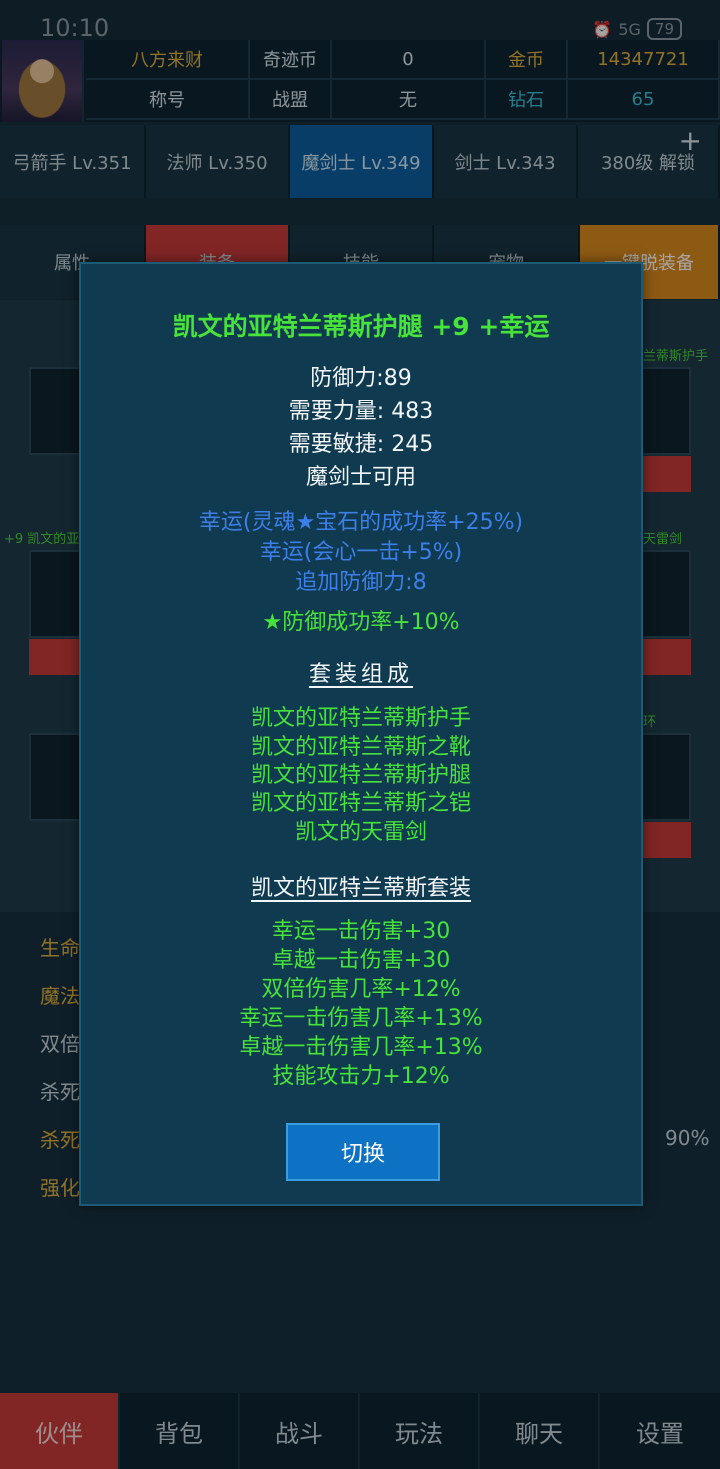 This screenshot has width=720, height=1469. What do you see at coordinates (360, 803) in the screenshot?
I see `set-item: 凯文的亚特兰蒂斯之铠` at bounding box center [360, 803].